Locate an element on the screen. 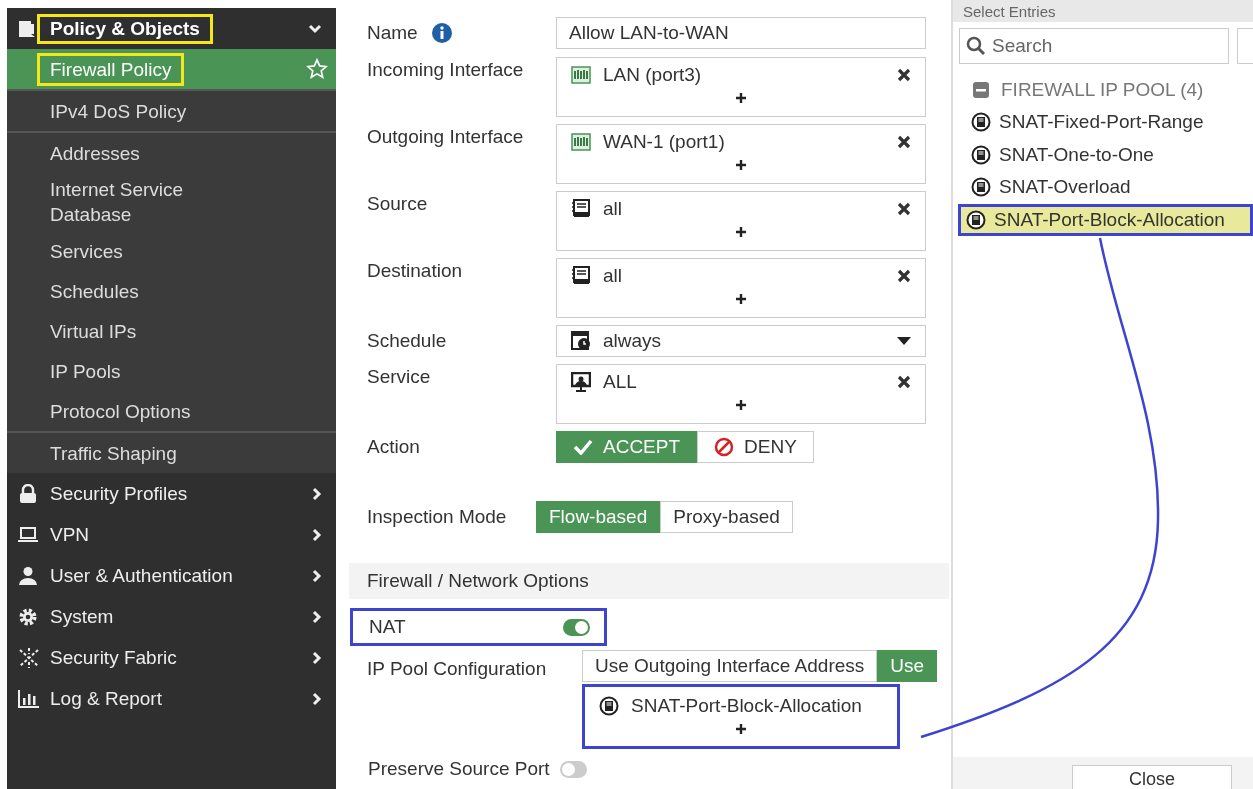  sidebar-item: Schedules is located at coordinates (171, 291).